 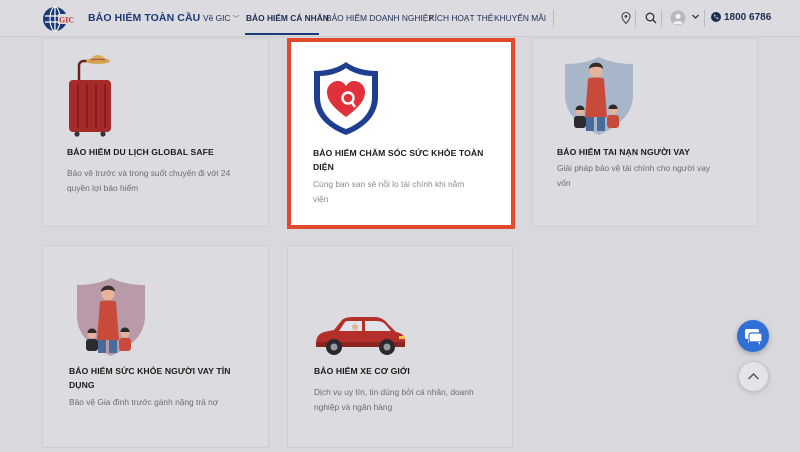 I want to click on chevron-down-icon: ﹀, so click(x=236, y=19).